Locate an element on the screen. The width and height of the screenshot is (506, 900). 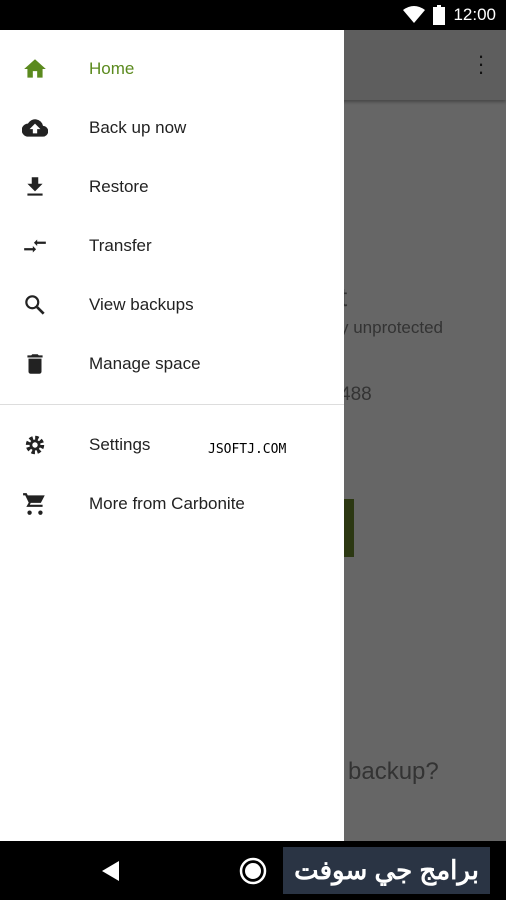
drawer-item-label: View backups is located at coordinates (141, 304).